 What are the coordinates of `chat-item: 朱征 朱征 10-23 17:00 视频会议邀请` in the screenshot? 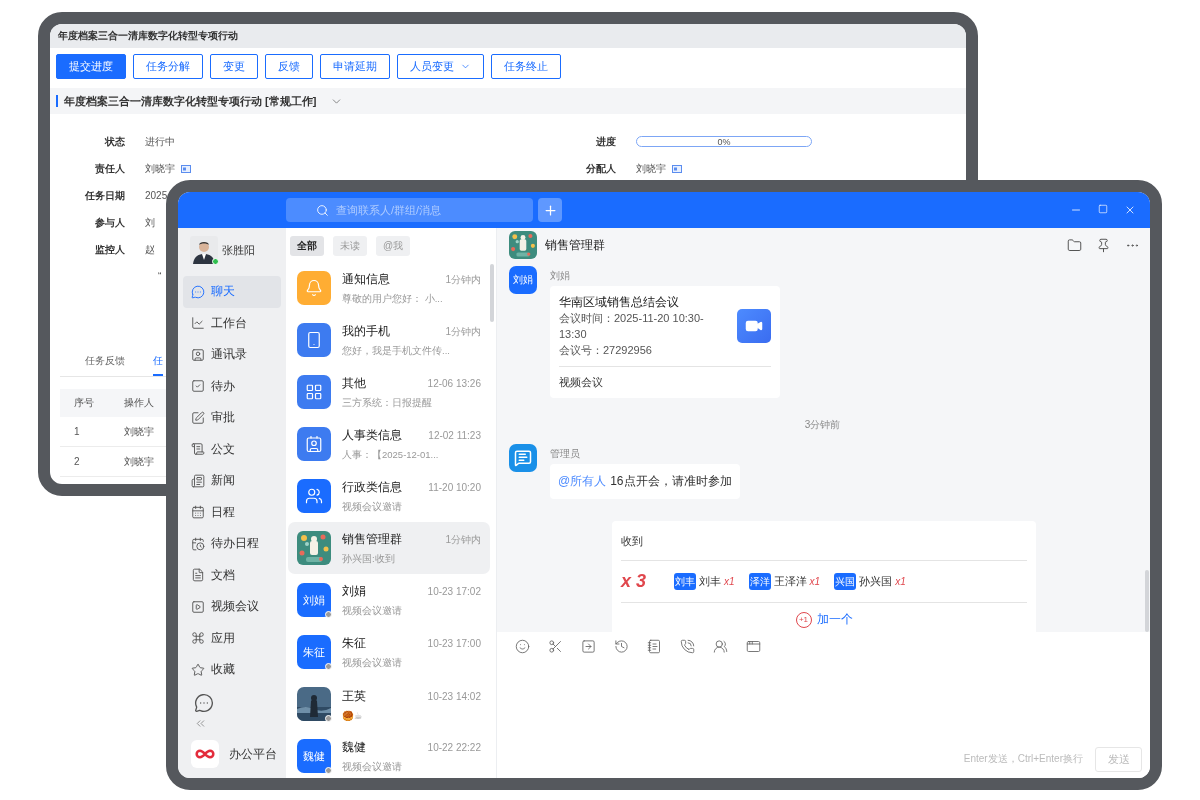 It's located at (389, 652).